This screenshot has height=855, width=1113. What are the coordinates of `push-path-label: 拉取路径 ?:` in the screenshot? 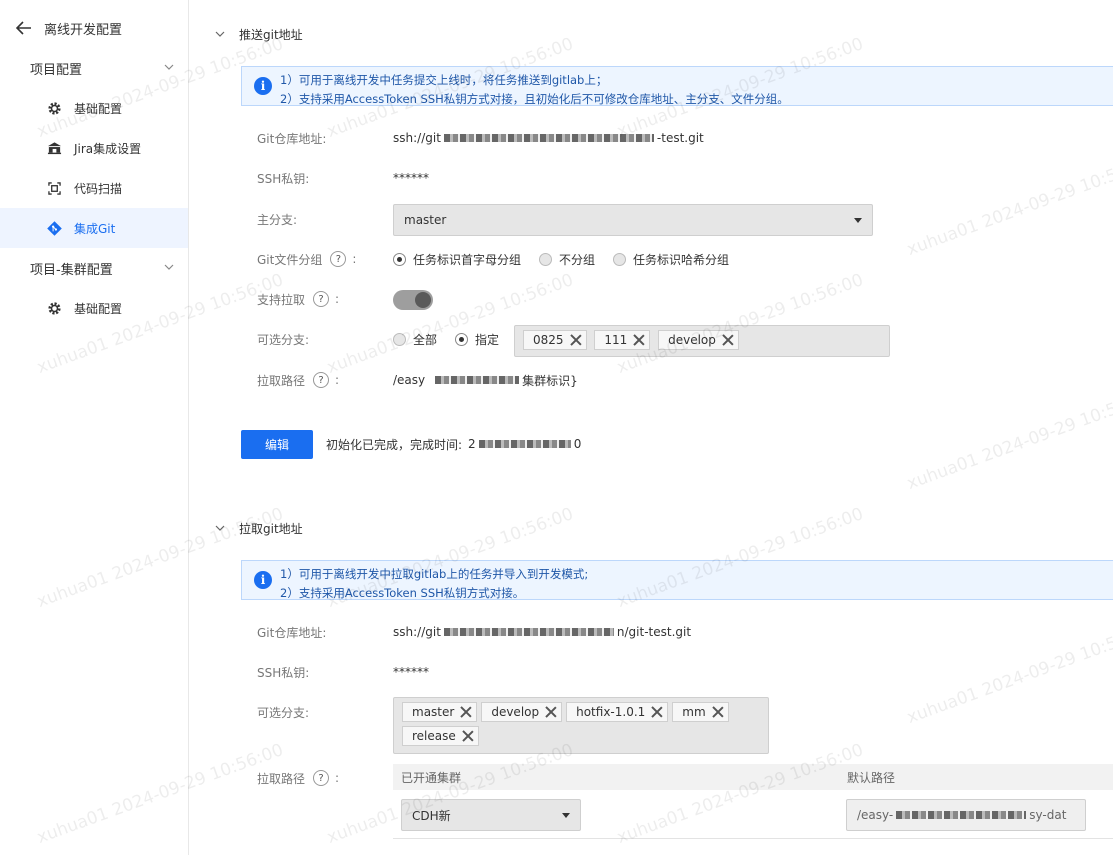 It's located at (298, 380).